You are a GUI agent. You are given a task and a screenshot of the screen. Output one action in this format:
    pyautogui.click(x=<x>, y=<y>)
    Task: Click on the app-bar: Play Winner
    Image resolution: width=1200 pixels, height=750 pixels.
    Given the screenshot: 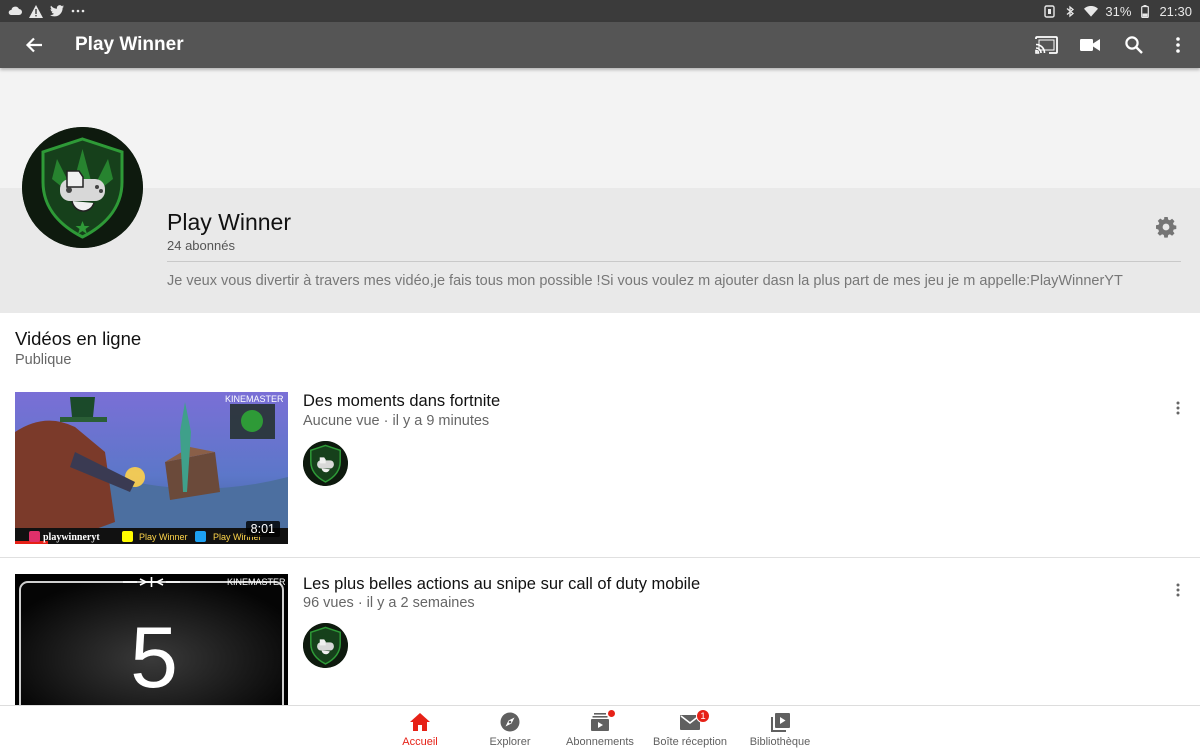 What is the action you would take?
    pyautogui.click(x=600, y=45)
    